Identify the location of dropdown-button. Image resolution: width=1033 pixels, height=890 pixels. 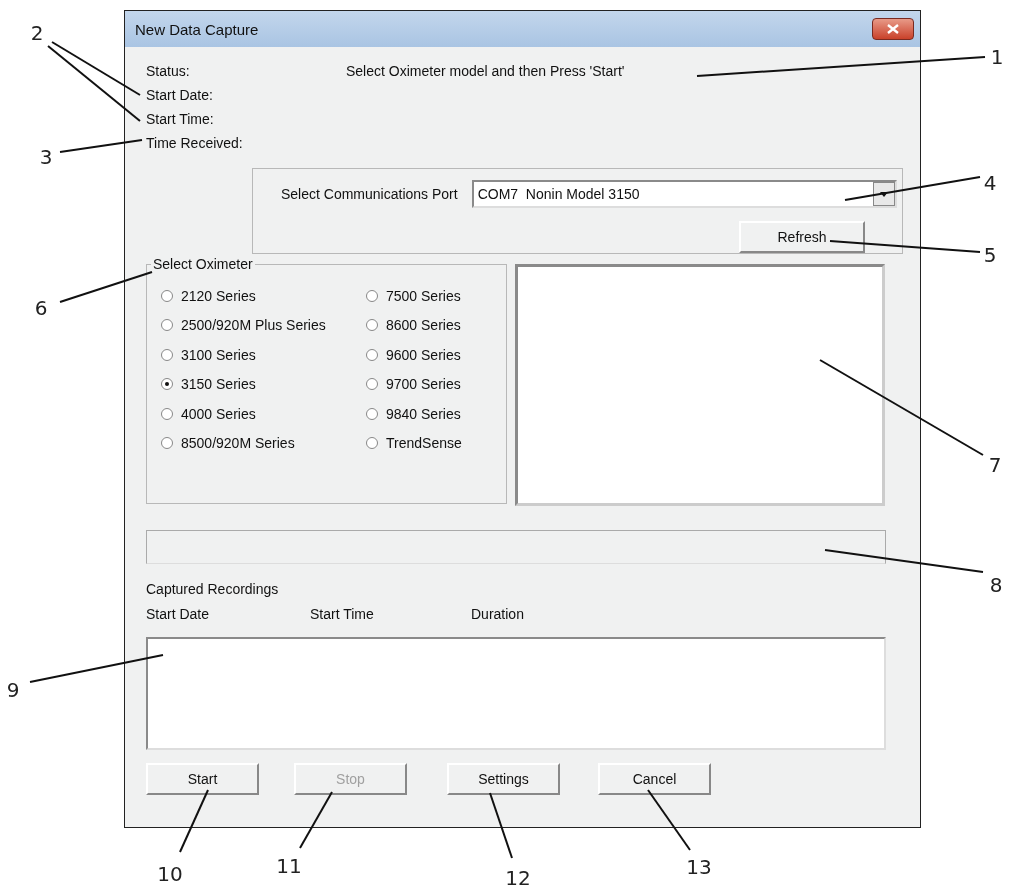
(884, 194).